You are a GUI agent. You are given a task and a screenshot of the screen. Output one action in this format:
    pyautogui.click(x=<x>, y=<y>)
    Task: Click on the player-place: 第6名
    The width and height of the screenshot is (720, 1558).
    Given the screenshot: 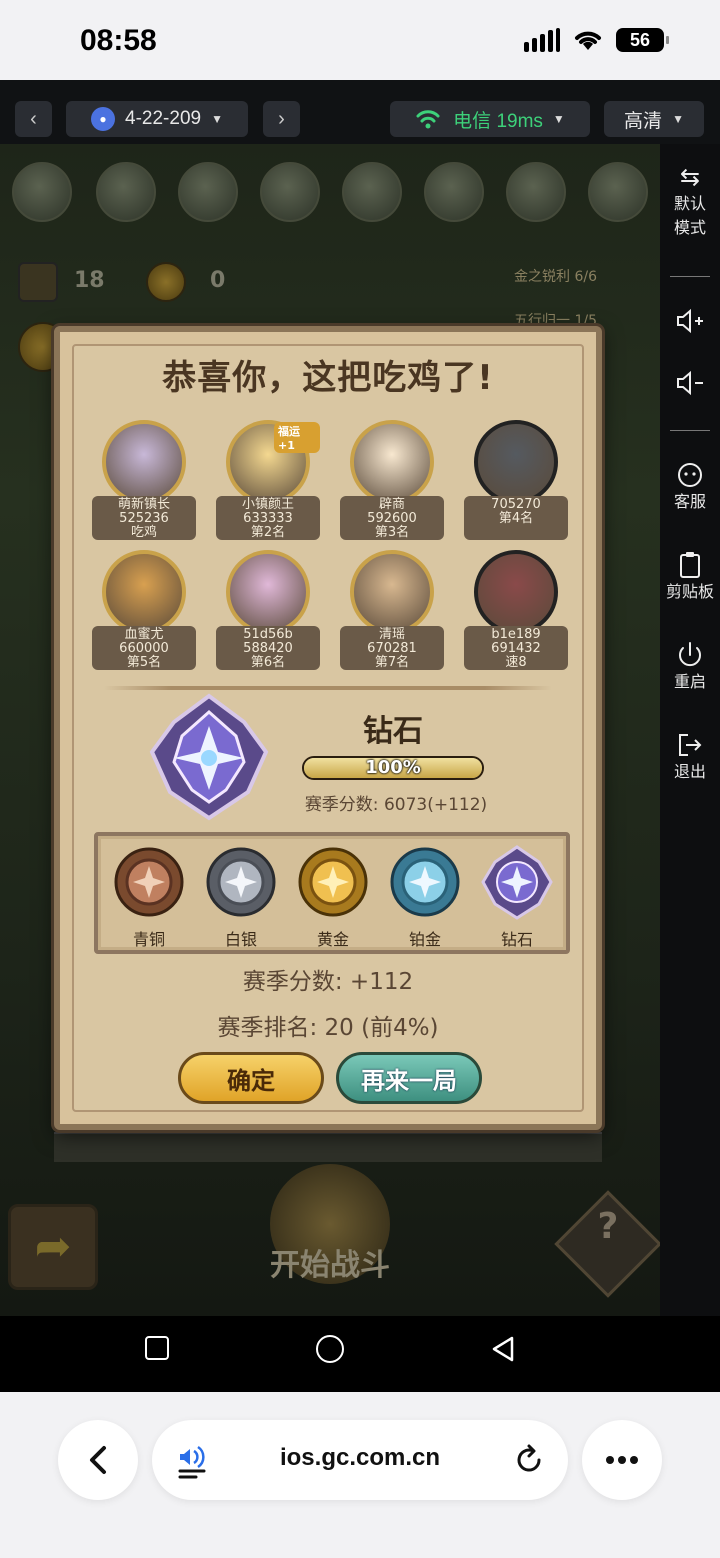 What is the action you would take?
    pyautogui.click(x=268, y=662)
    